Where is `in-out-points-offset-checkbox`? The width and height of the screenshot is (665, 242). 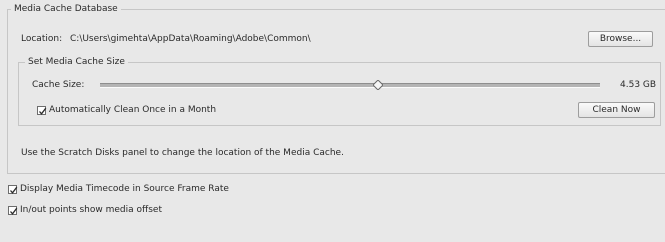
in-out-points-offset-checkbox is located at coordinates (13, 210).